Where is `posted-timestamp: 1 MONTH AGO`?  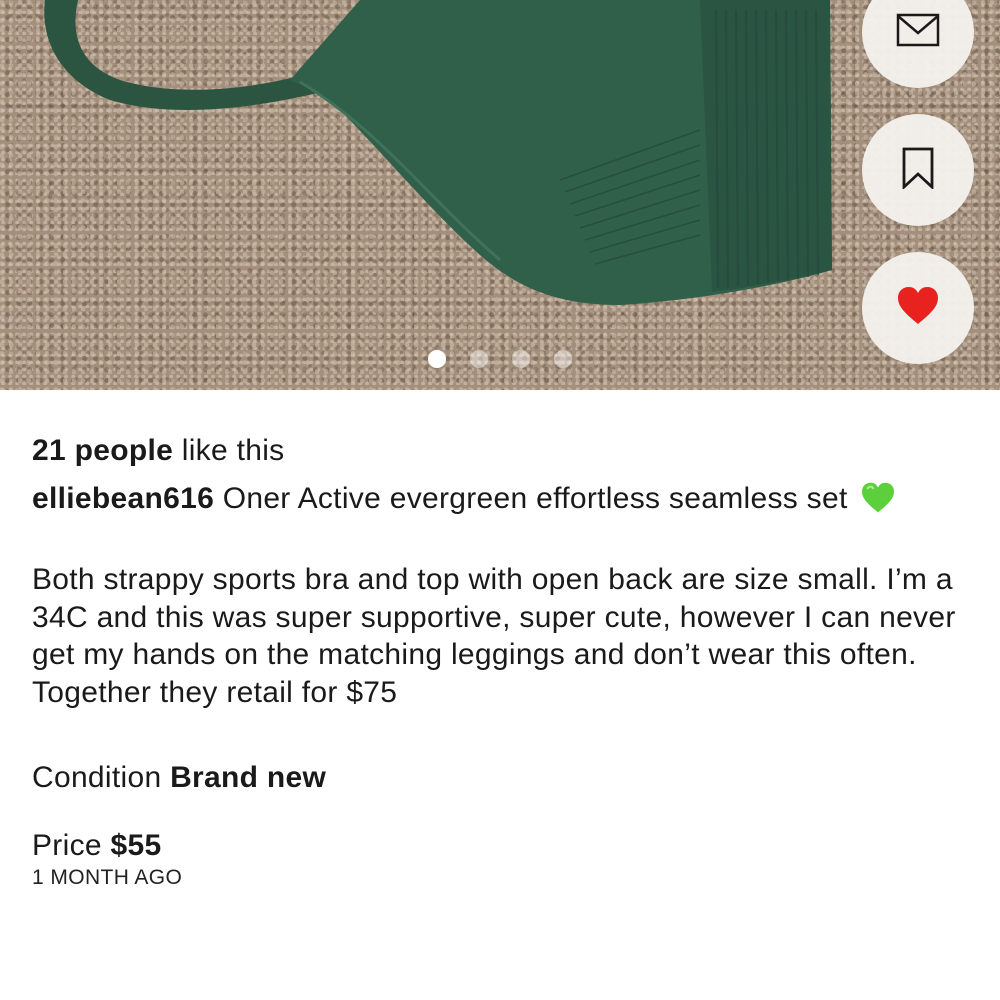
posted-timestamp: 1 MONTH AGO is located at coordinates (107, 877).